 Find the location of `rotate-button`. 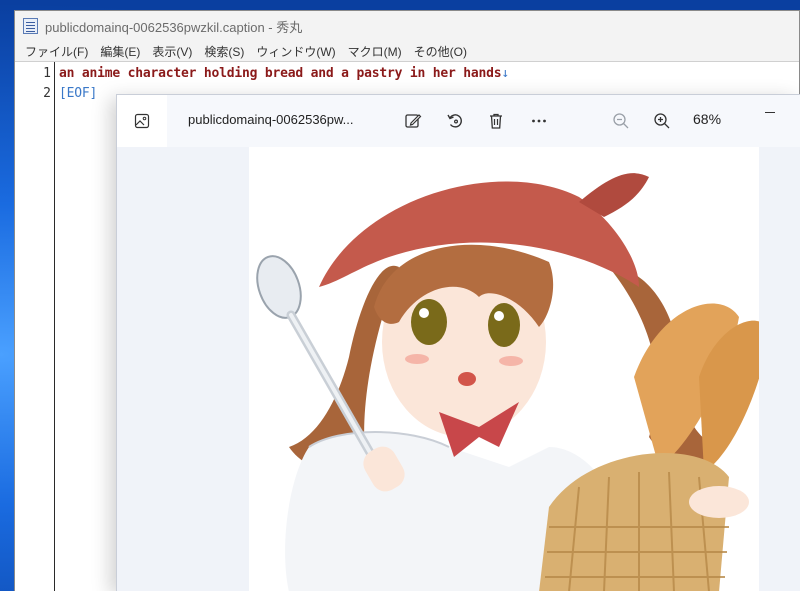

rotate-button is located at coordinates (455, 121).